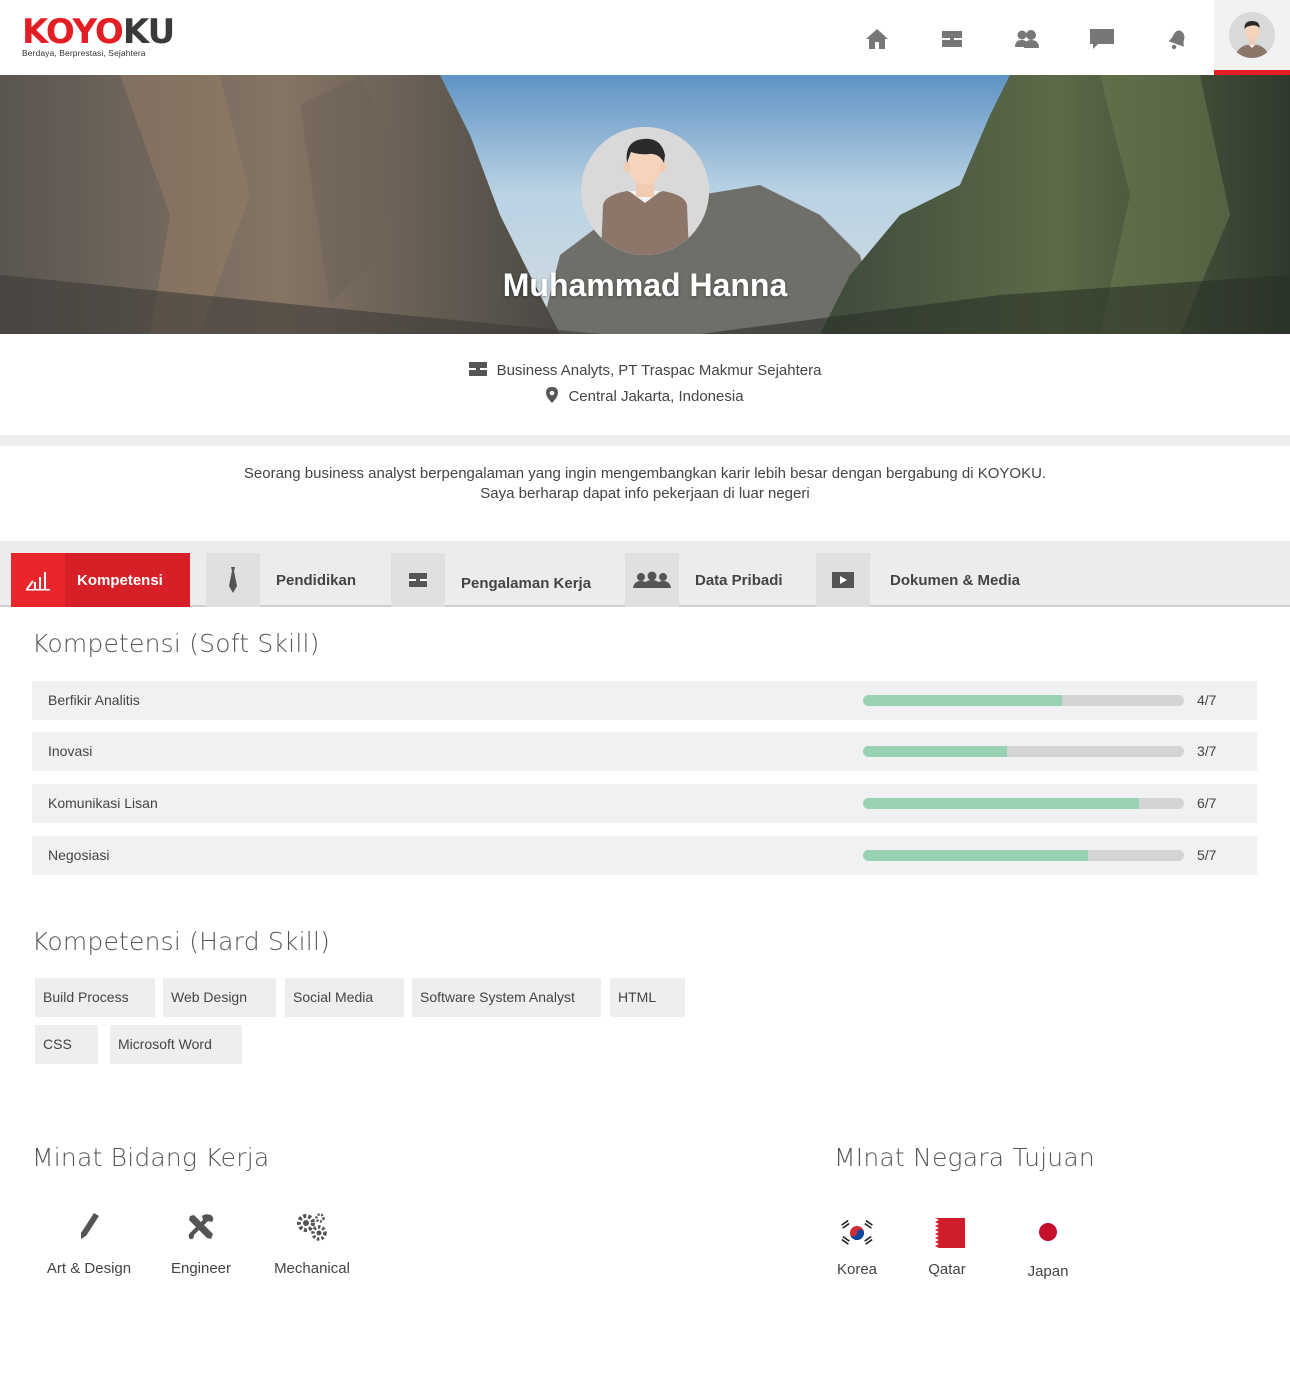 The height and width of the screenshot is (1374, 1290). Describe the element at coordinates (526, 583) in the screenshot. I see `tab-label: Pengalaman Kerja` at that location.